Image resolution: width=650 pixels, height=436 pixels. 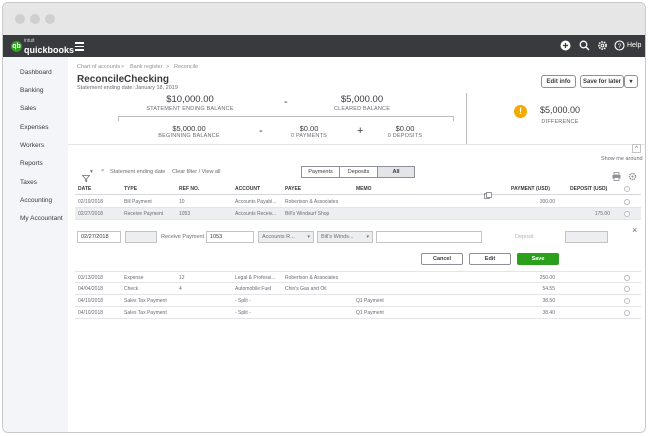 What do you see at coordinates (538, 259) in the screenshot?
I see `save-button: Save` at bounding box center [538, 259].